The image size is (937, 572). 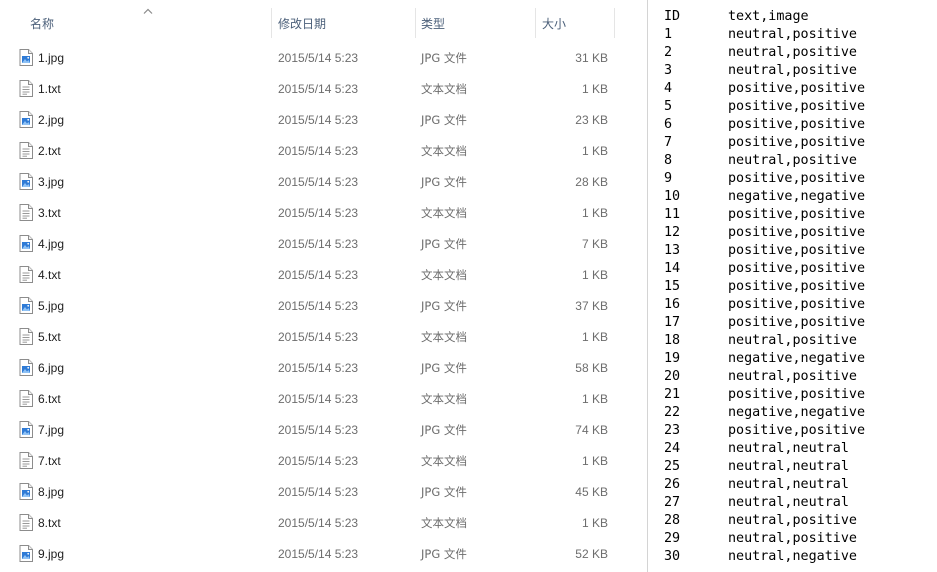 I want to click on file-name: 2.txt, so click(x=49, y=151).